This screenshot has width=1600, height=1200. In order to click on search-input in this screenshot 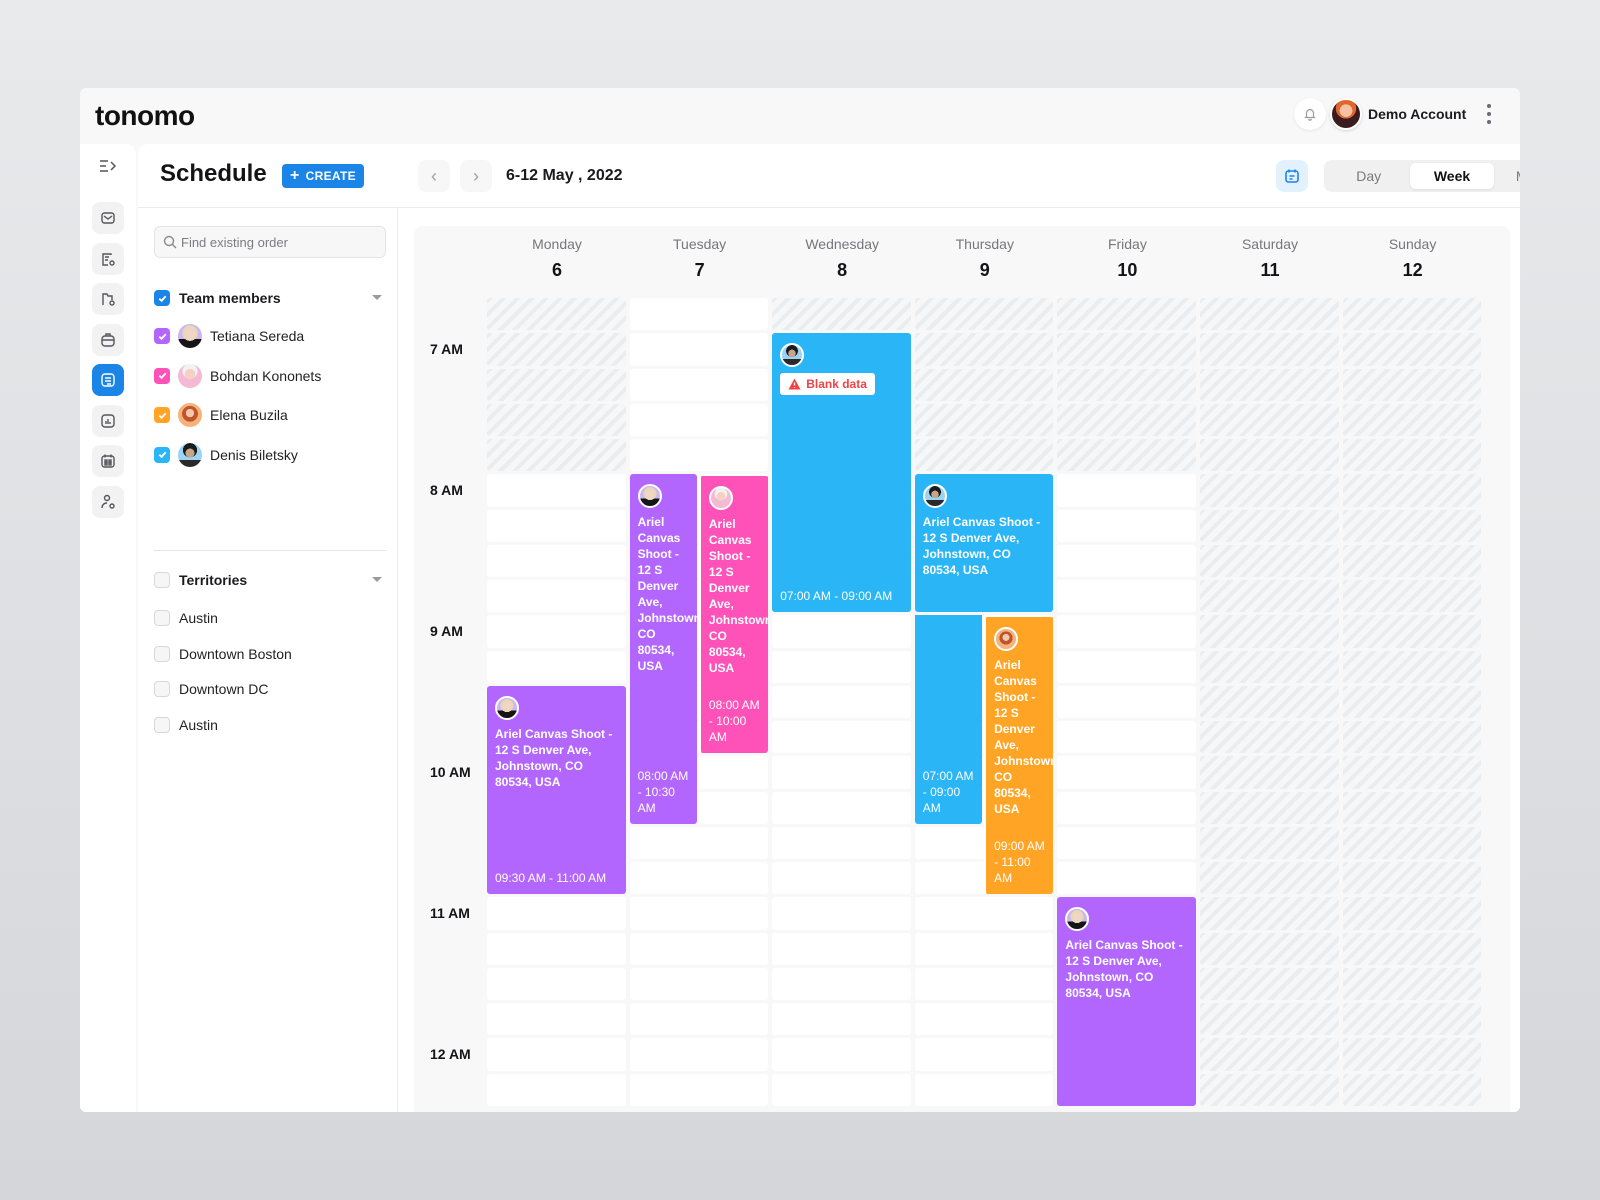, I will do `click(281, 242)`.